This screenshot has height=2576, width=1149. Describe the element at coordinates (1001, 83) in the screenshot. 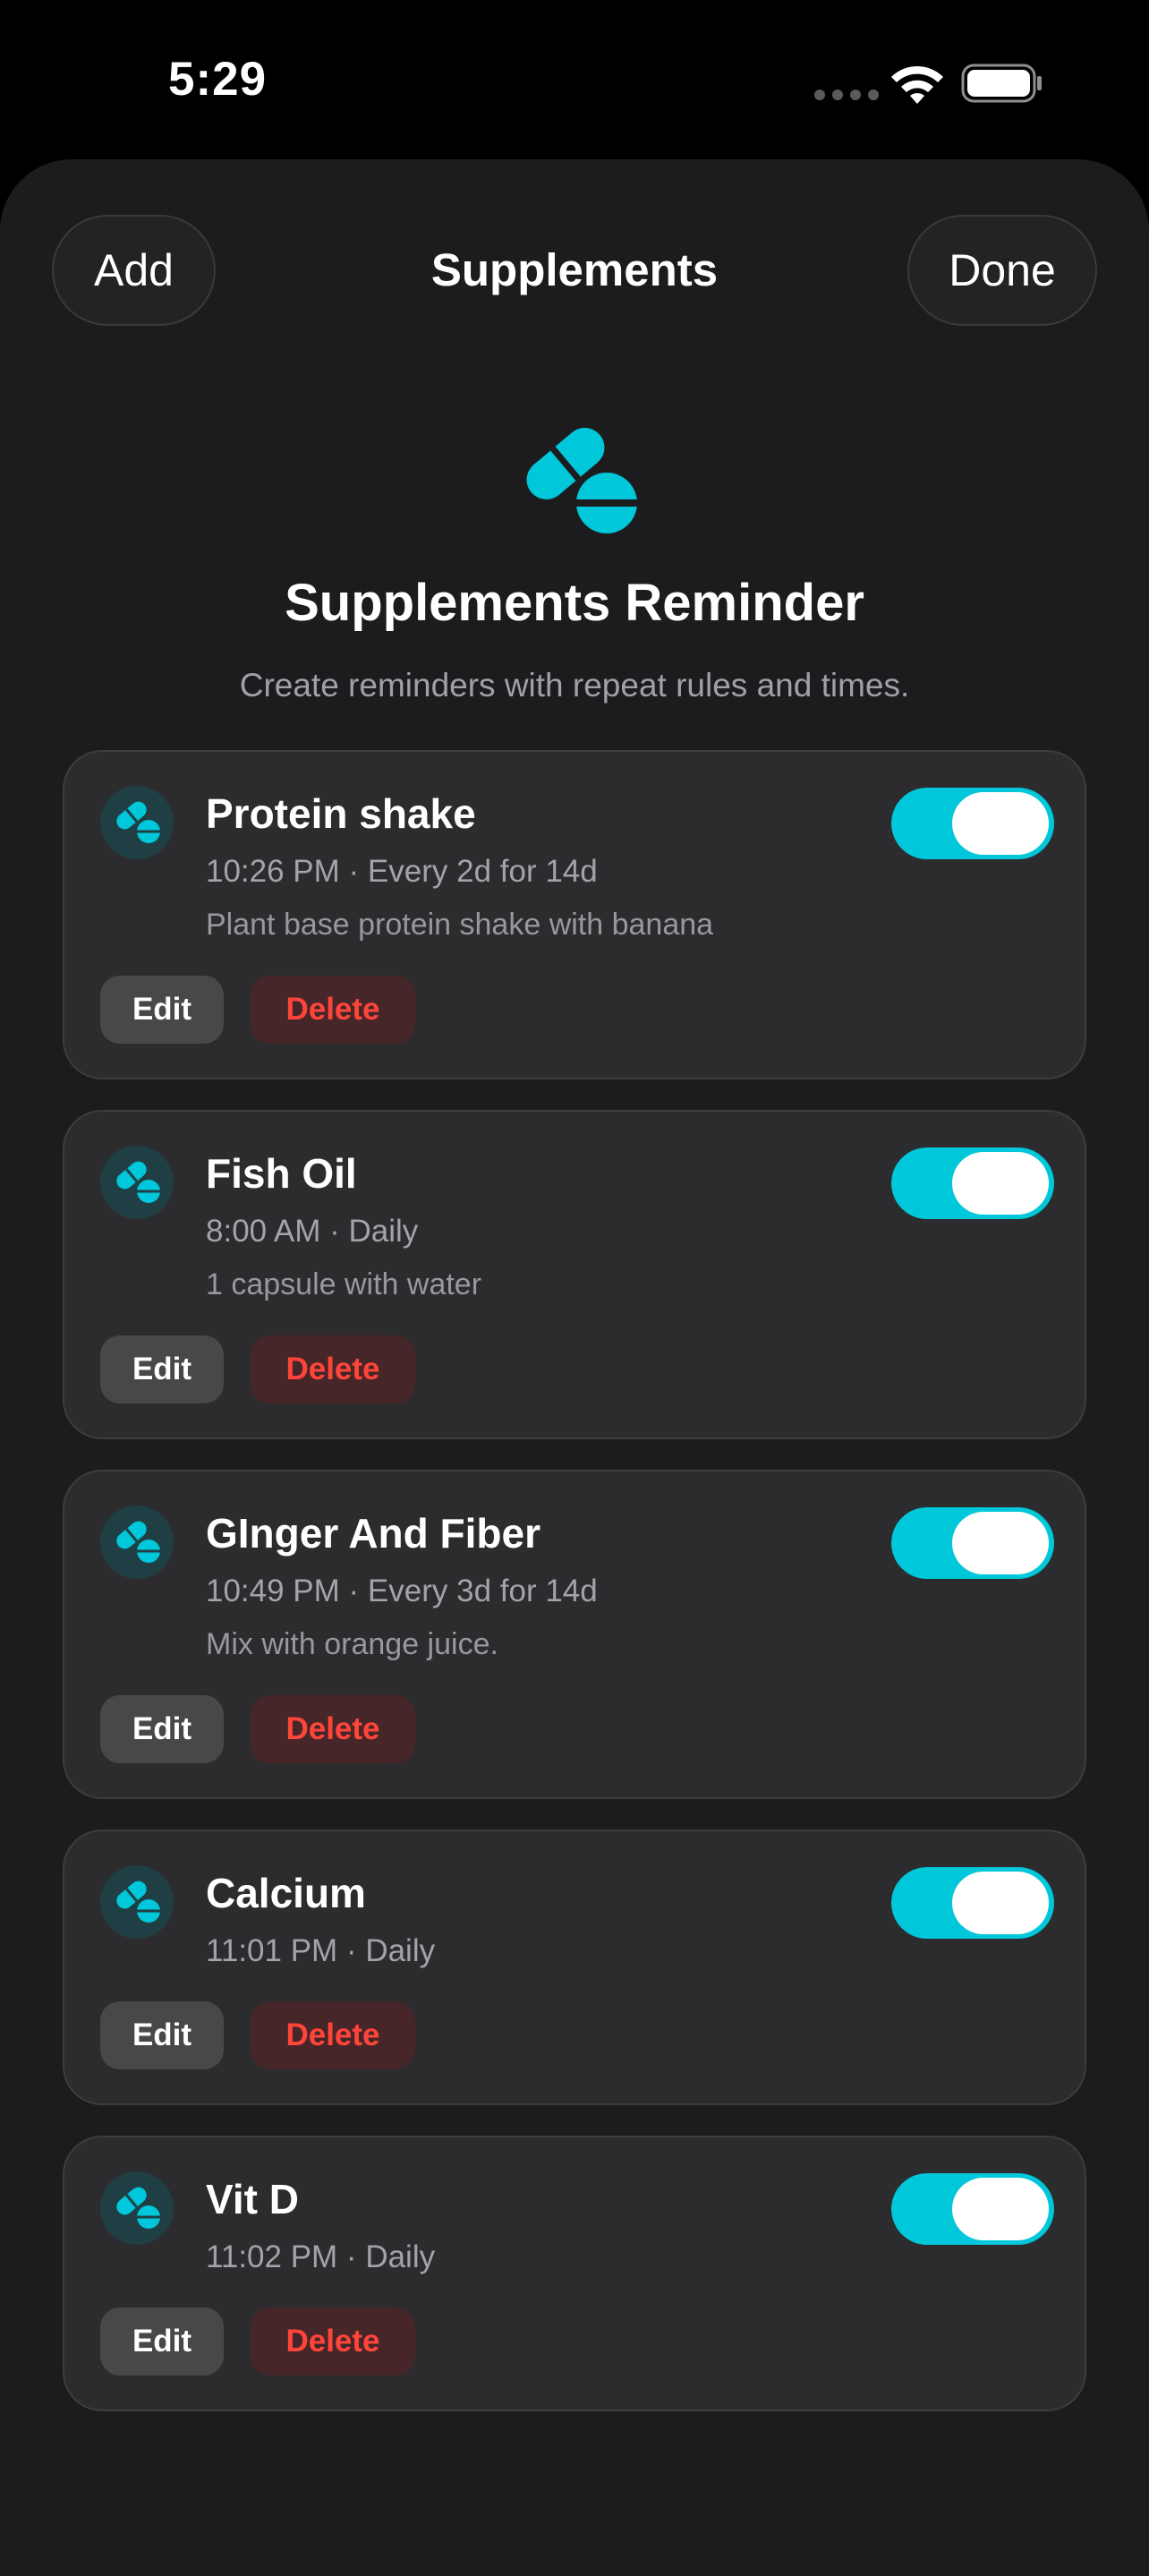

I see `battery-icon` at that location.